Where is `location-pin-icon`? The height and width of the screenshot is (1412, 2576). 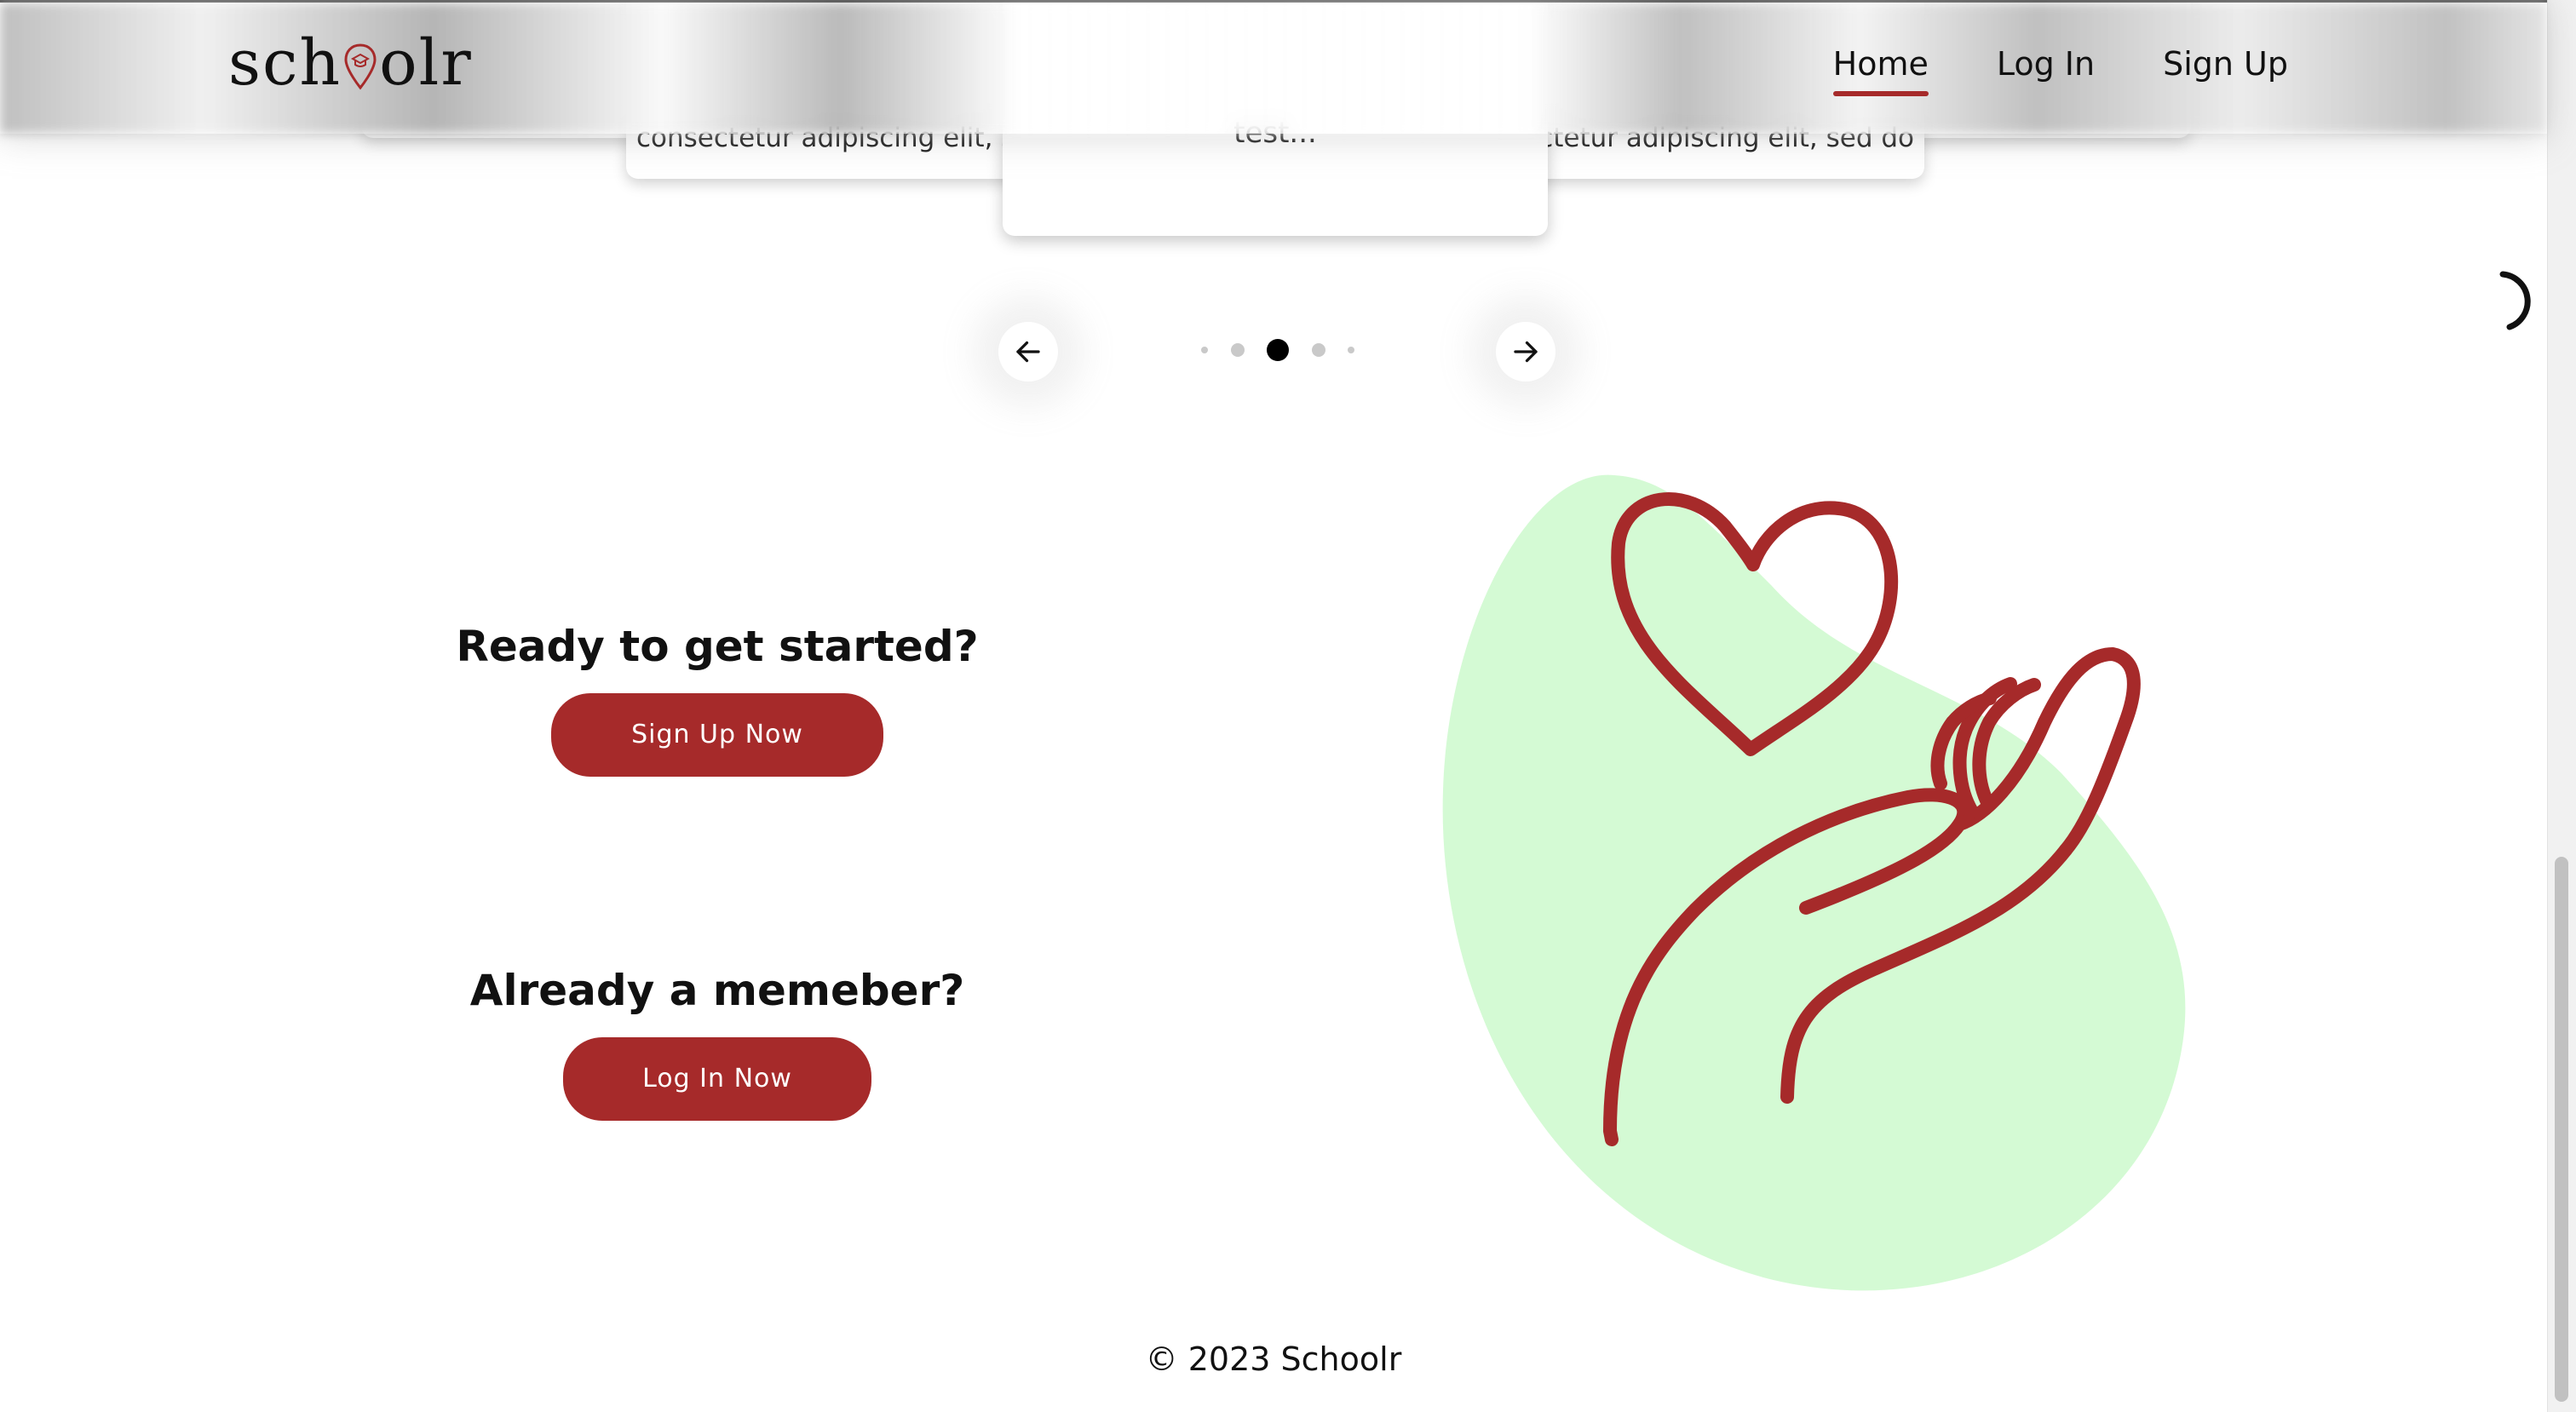
location-pin-icon is located at coordinates (360, 66).